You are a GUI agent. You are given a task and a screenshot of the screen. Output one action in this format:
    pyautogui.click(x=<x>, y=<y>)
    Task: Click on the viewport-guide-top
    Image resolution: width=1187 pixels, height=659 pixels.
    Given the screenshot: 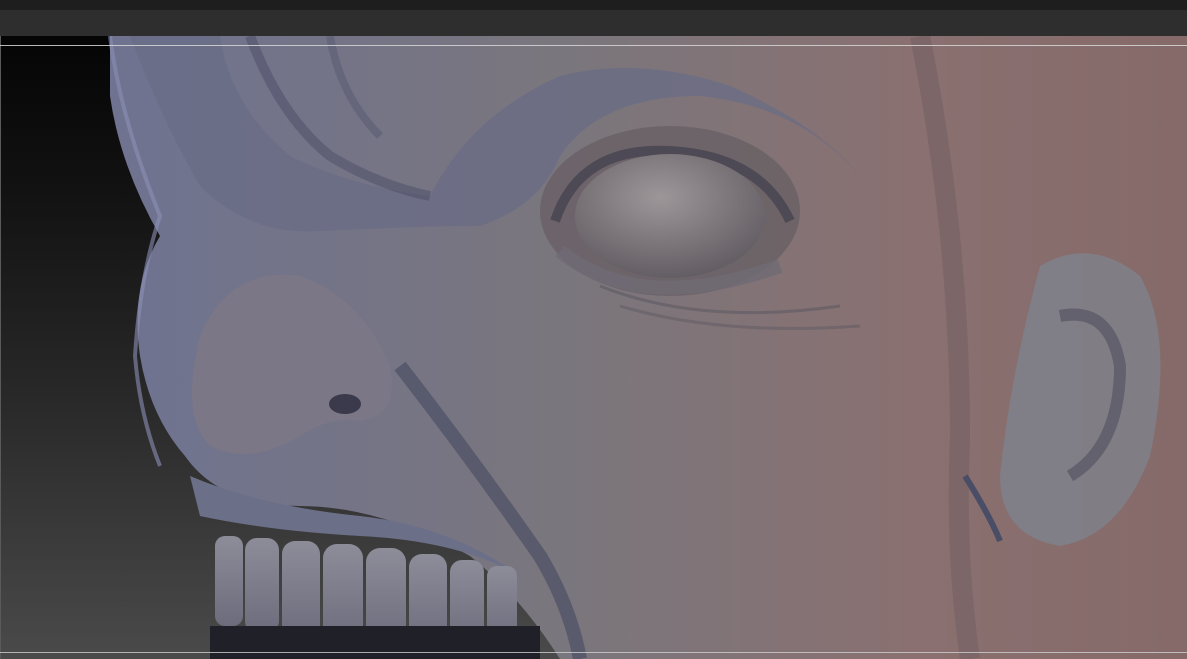 What is the action you would take?
    pyautogui.click(x=593, y=45)
    